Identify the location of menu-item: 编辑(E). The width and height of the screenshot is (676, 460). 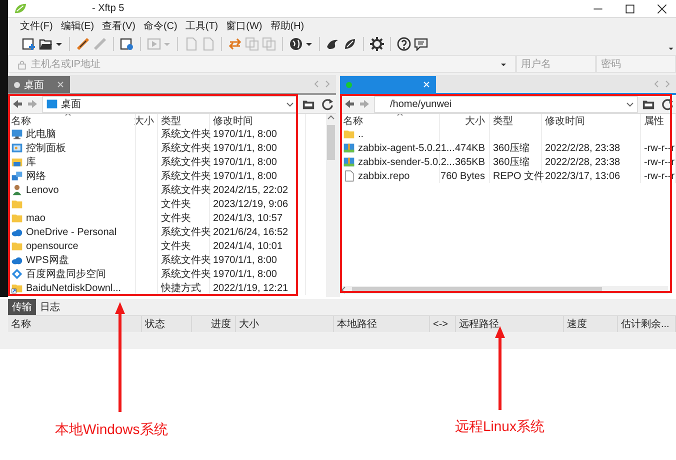
(77, 26).